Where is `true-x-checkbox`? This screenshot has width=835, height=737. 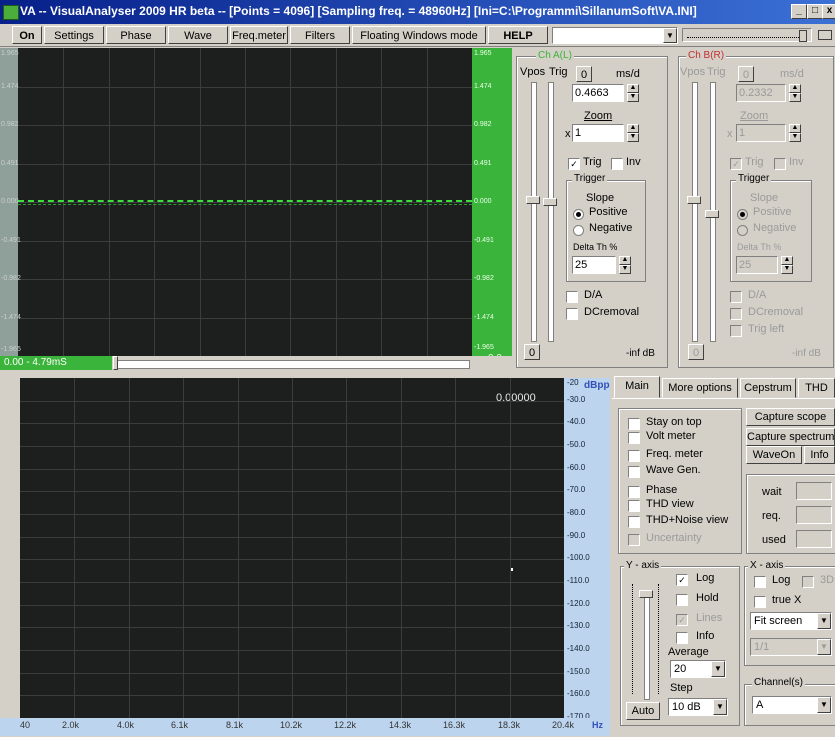 true-x-checkbox is located at coordinates (760, 602).